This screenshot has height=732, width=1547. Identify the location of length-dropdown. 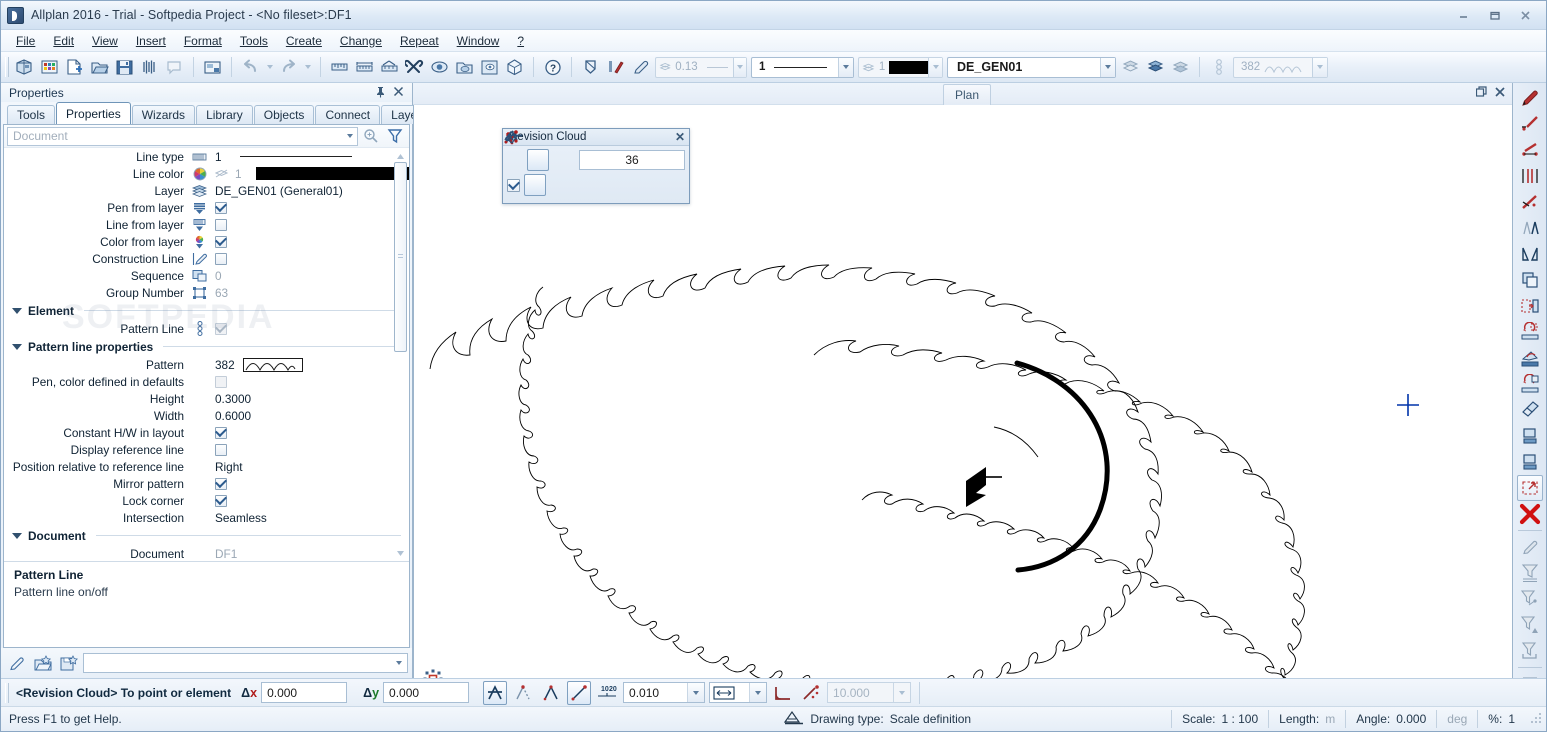
(902, 692).